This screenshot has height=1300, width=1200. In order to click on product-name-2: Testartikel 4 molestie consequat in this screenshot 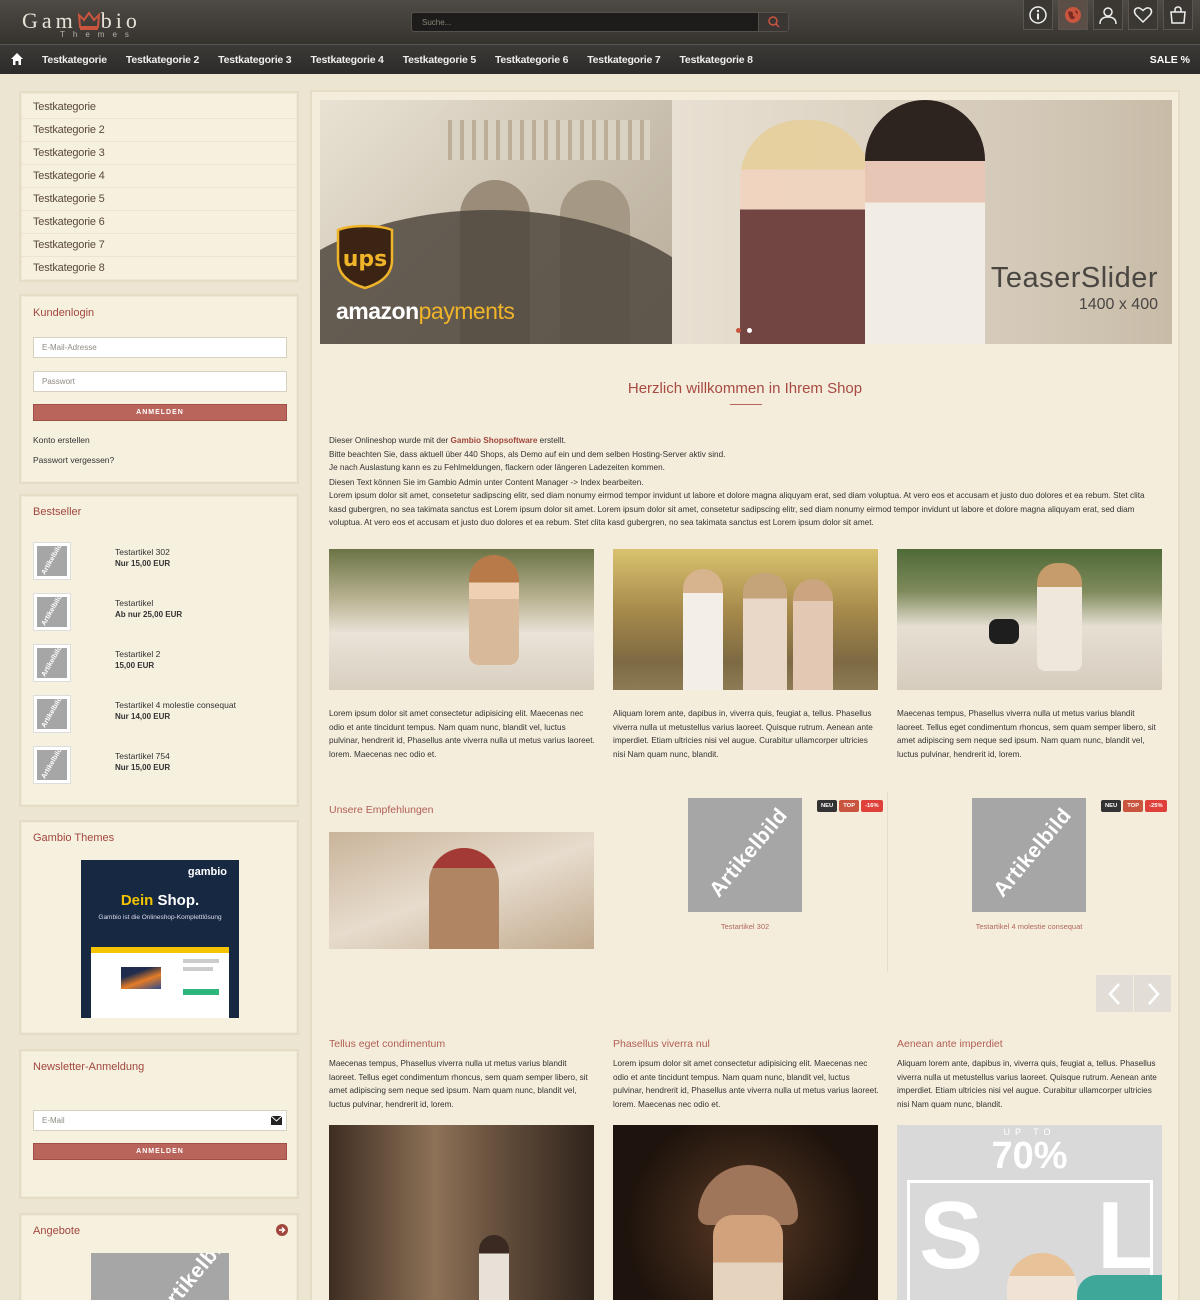, I will do `click(1029, 926)`.